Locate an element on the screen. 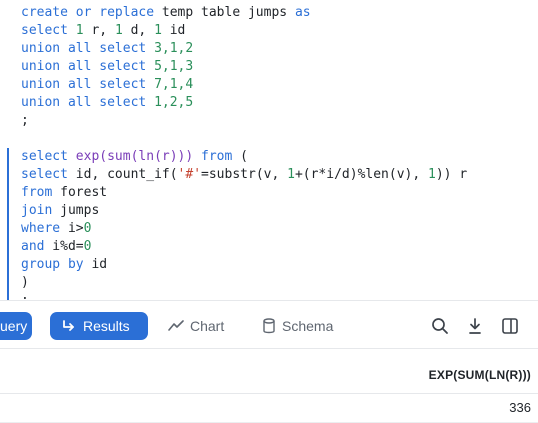 This screenshot has height=423, width=538. code-line: and i%d=0 is located at coordinates (244, 247).